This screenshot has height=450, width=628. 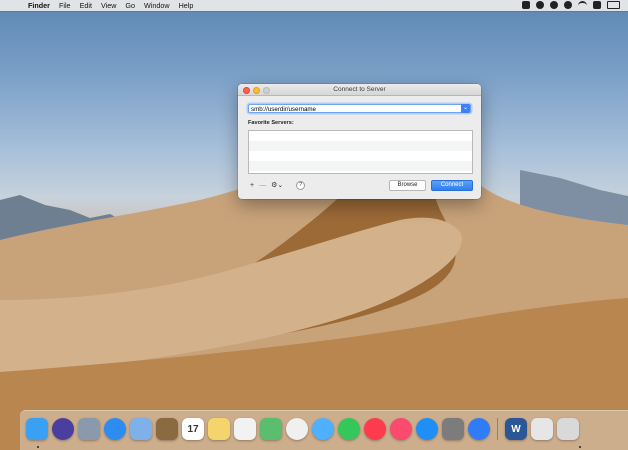 What do you see at coordinates (542, 429) in the screenshot?
I see `dock-downloads-icon` at bounding box center [542, 429].